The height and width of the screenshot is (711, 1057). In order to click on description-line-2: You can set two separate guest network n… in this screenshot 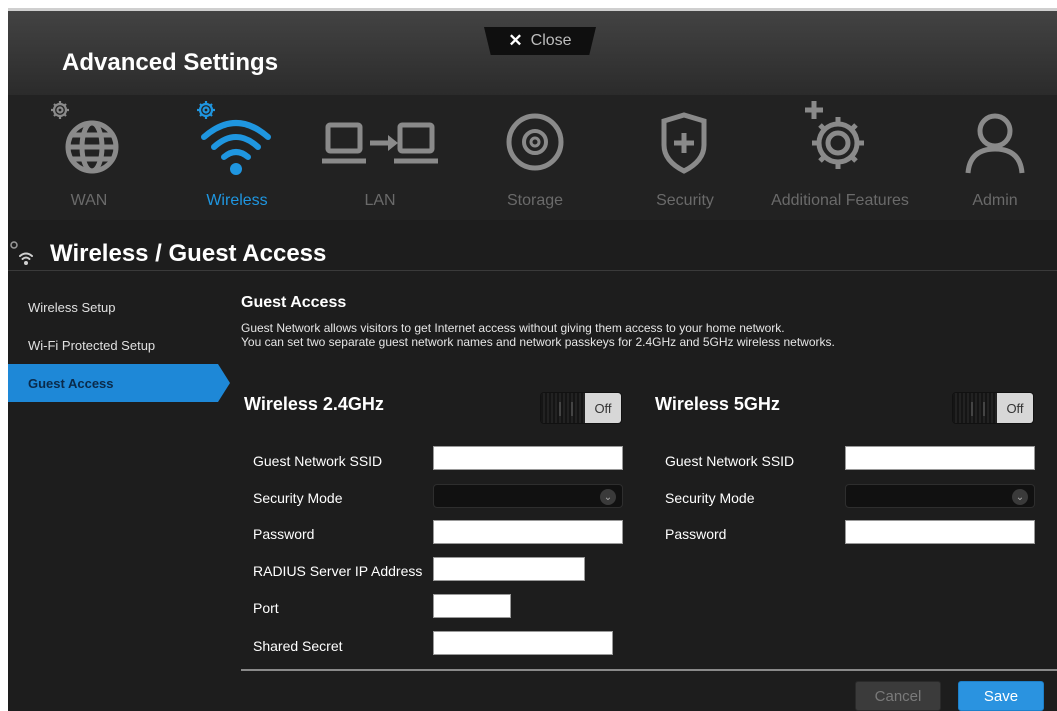, I will do `click(538, 342)`.